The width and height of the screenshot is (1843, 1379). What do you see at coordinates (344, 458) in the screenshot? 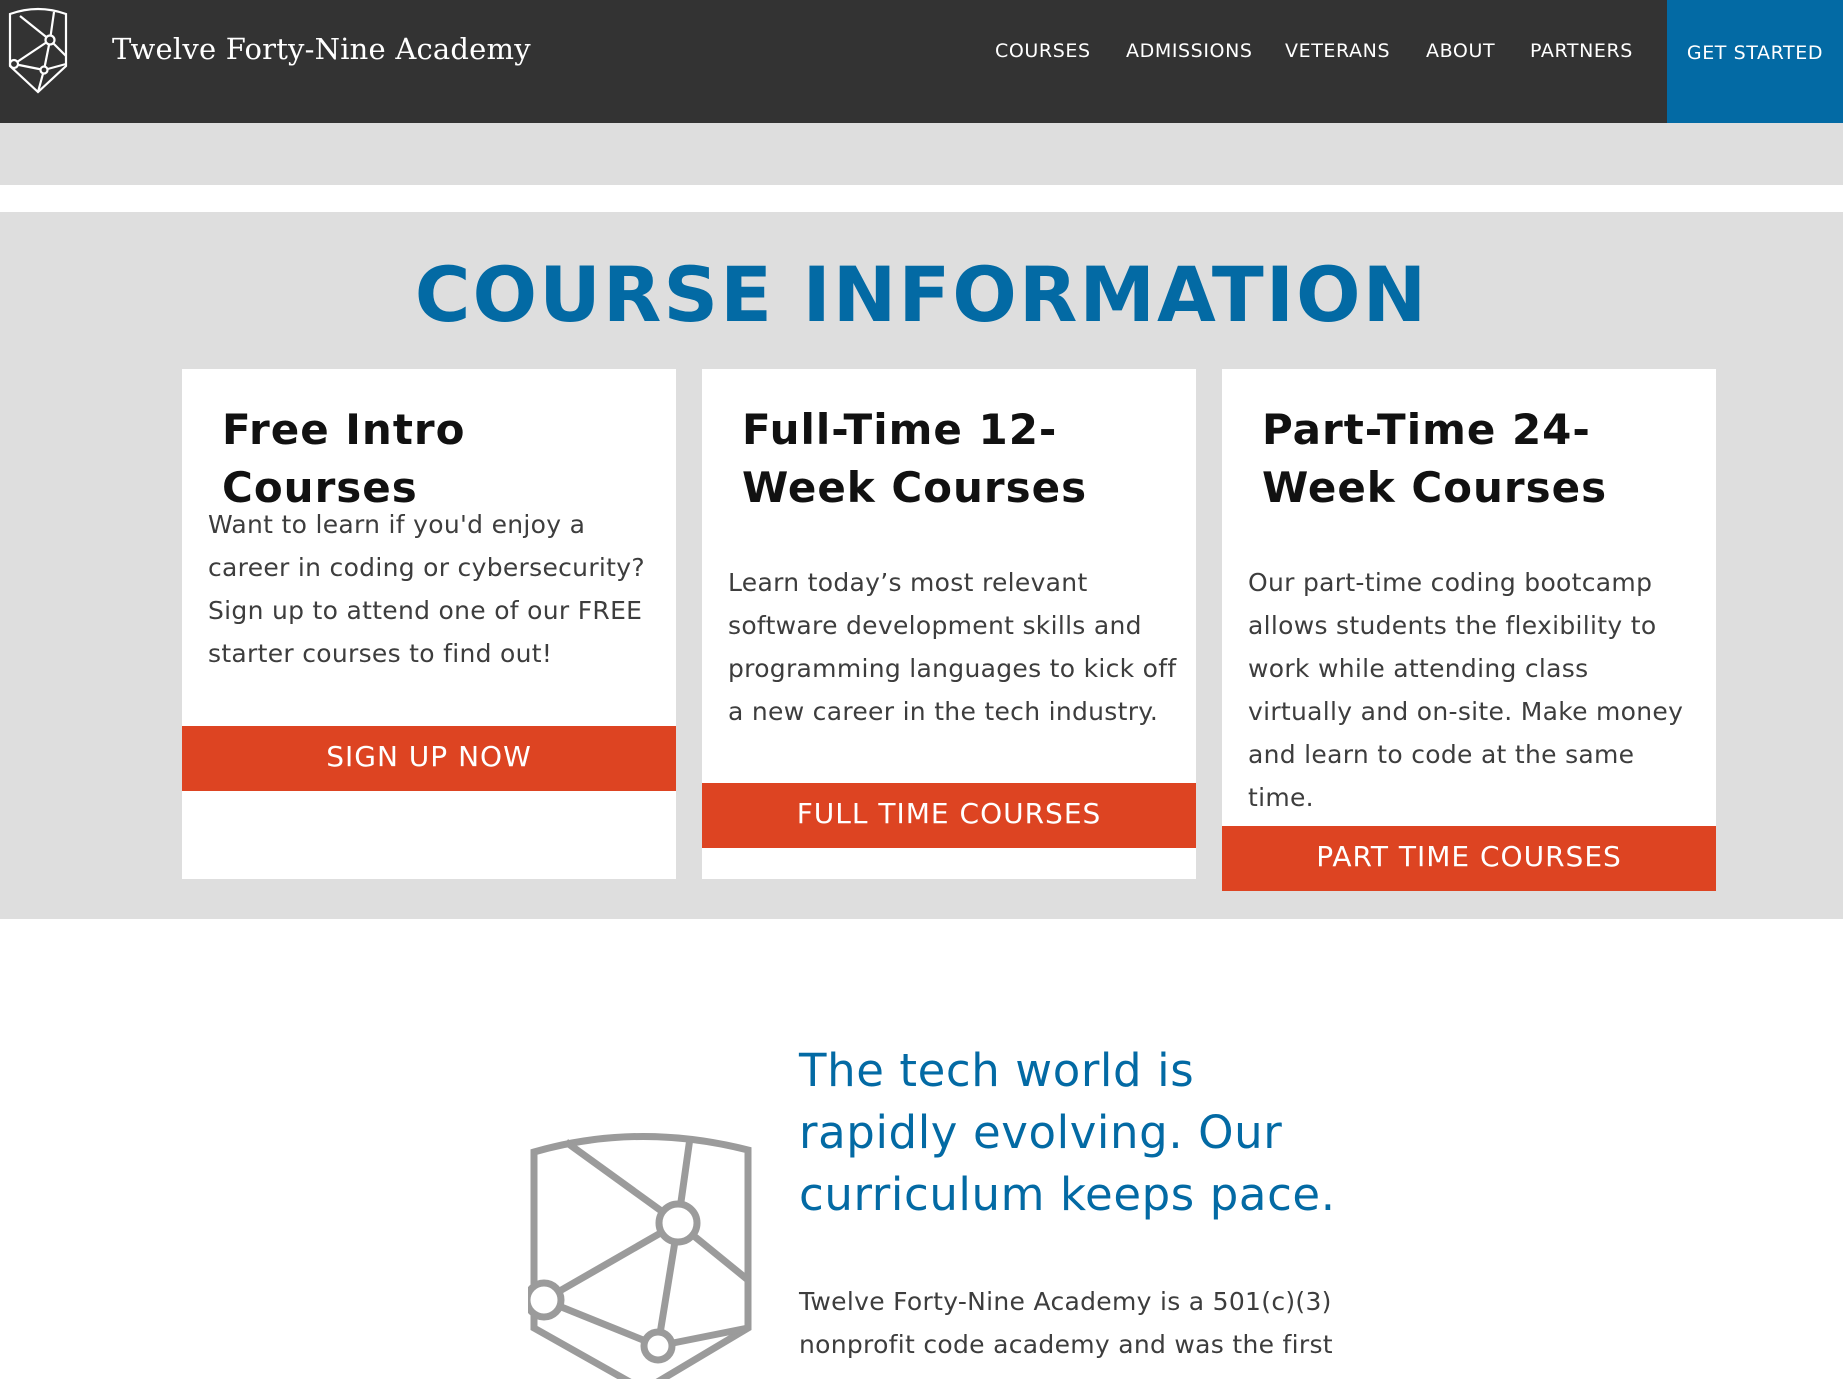
I see `card-title: Free Intro Courses` at bounding box center [344, 458].